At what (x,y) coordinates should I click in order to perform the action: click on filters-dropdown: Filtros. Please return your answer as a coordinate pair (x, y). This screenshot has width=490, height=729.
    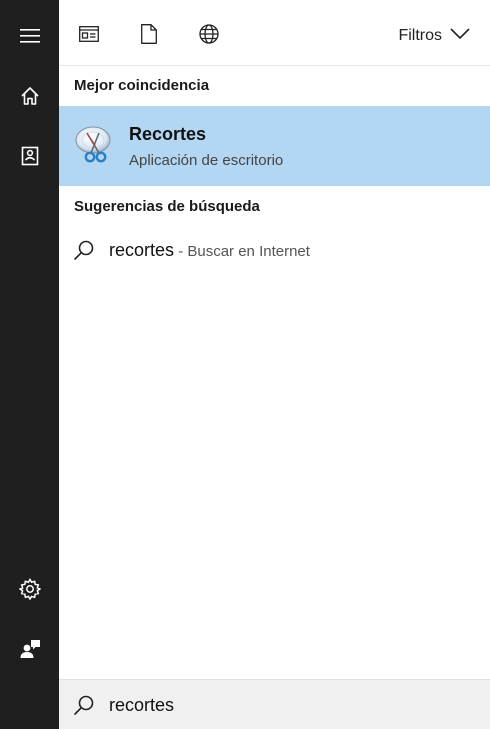
    Looking at the image, I should click on (434, 36).